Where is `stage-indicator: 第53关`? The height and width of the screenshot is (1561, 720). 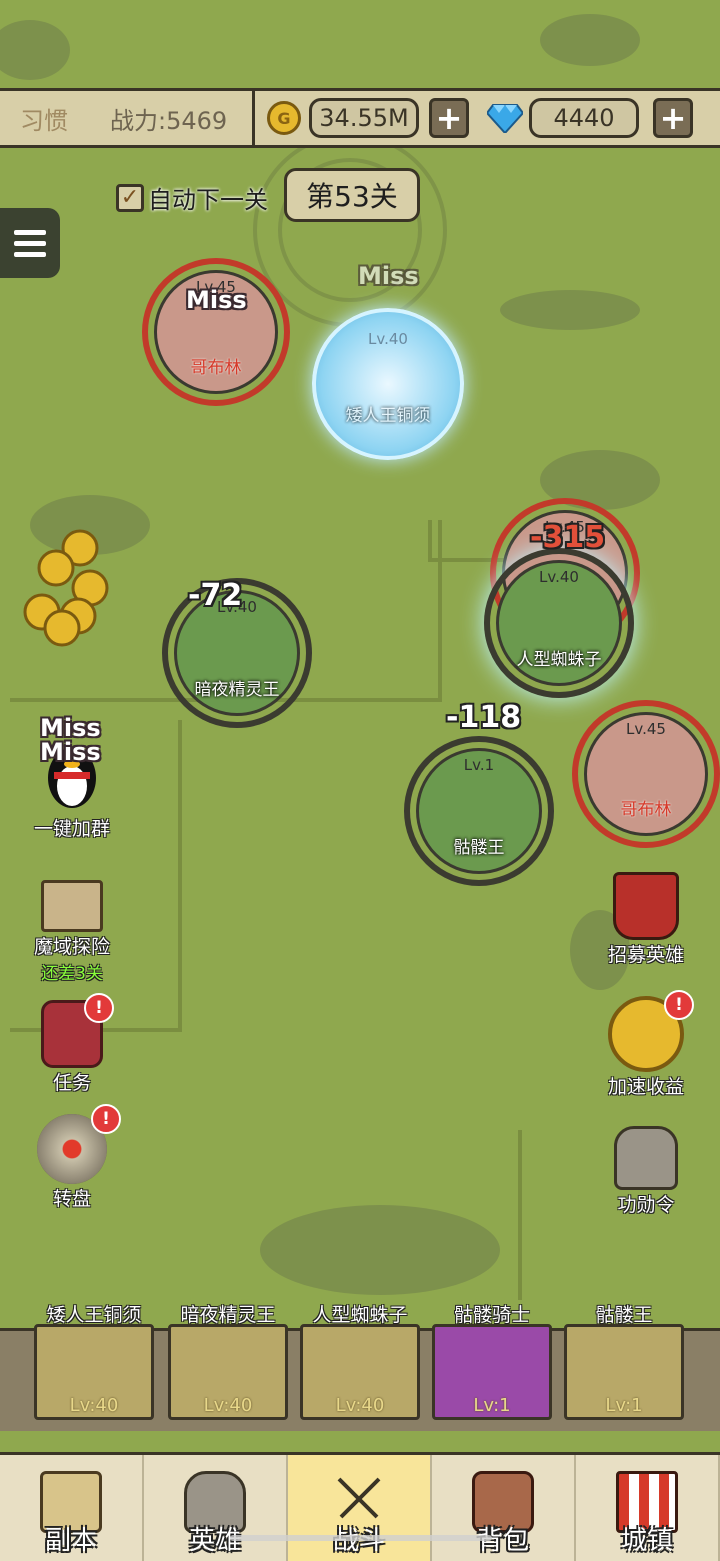 stage-indicator: 第53关 is located at coordinates (352, 195).